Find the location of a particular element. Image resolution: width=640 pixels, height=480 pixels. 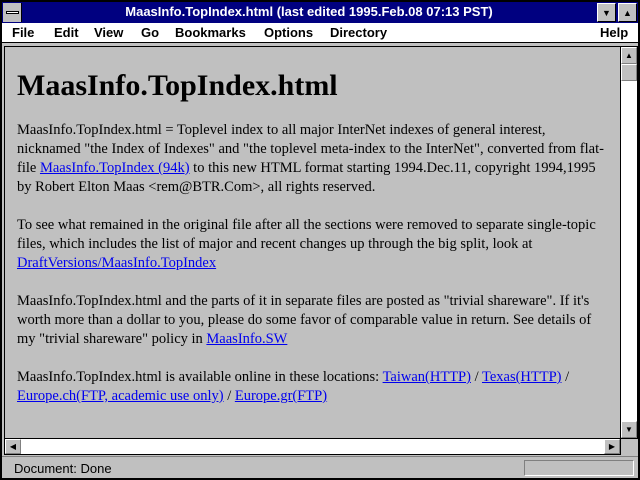

scroll-right-button: ▶ is located at coordinates (612, 446).